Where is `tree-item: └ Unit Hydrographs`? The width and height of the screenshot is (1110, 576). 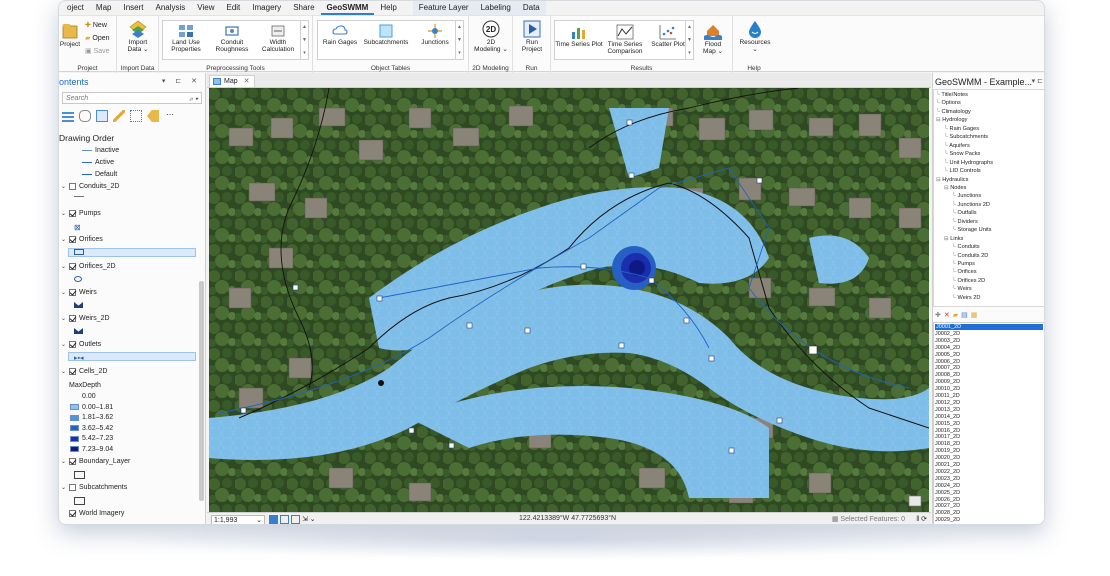
tree-item: └ Unit Hydrographs is located at coordinates (968, 163).